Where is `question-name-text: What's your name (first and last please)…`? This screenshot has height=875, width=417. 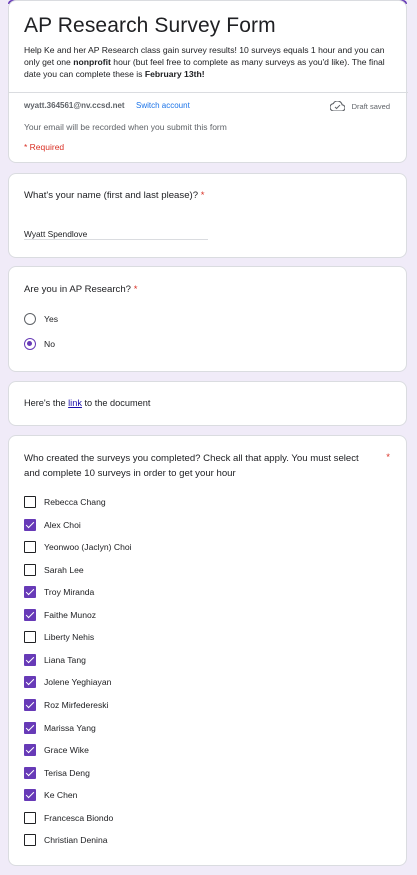 question-name-text: What's your name (first and last please)… is located at coordinates (111, 195).